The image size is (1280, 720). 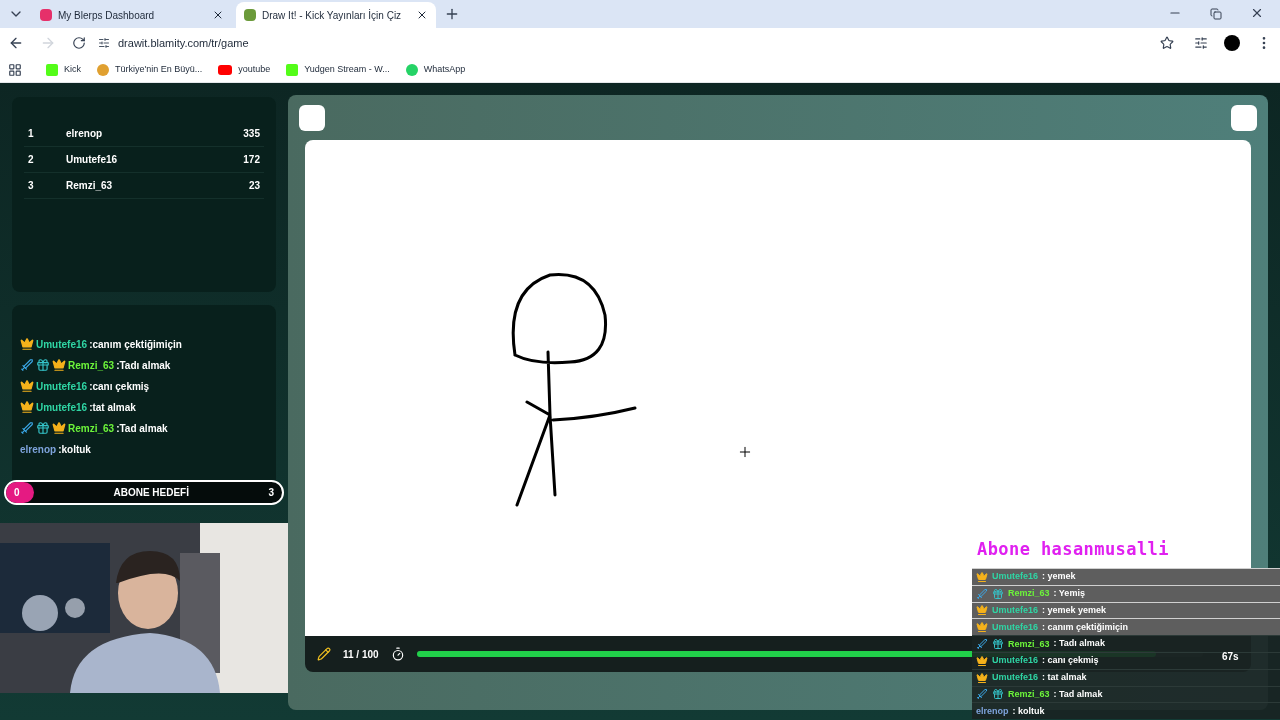 I want to click on tab-title: My Blerps Dashboard, so click(x=107, y=15).